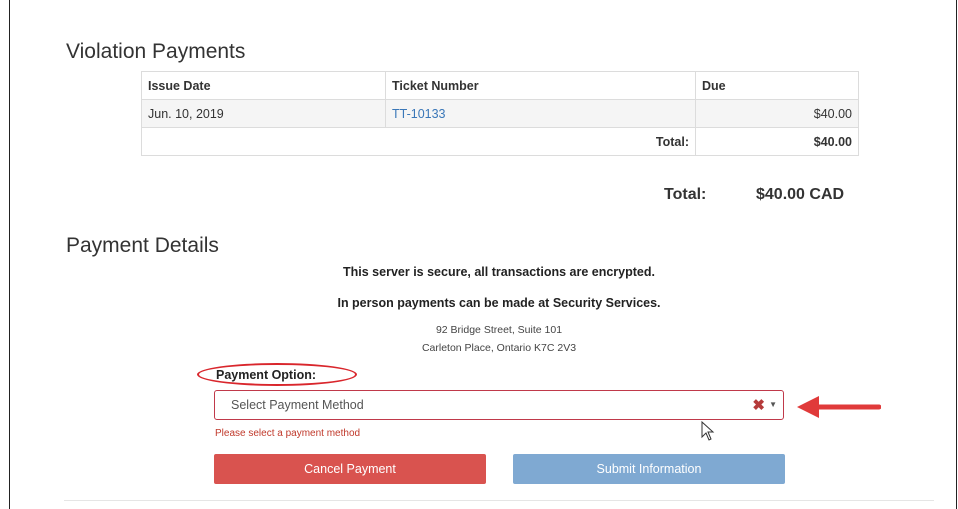 The width and height of the screenshot is (958, 509). I want to click on payment-details-title: Payment Details, so click(142, 245).